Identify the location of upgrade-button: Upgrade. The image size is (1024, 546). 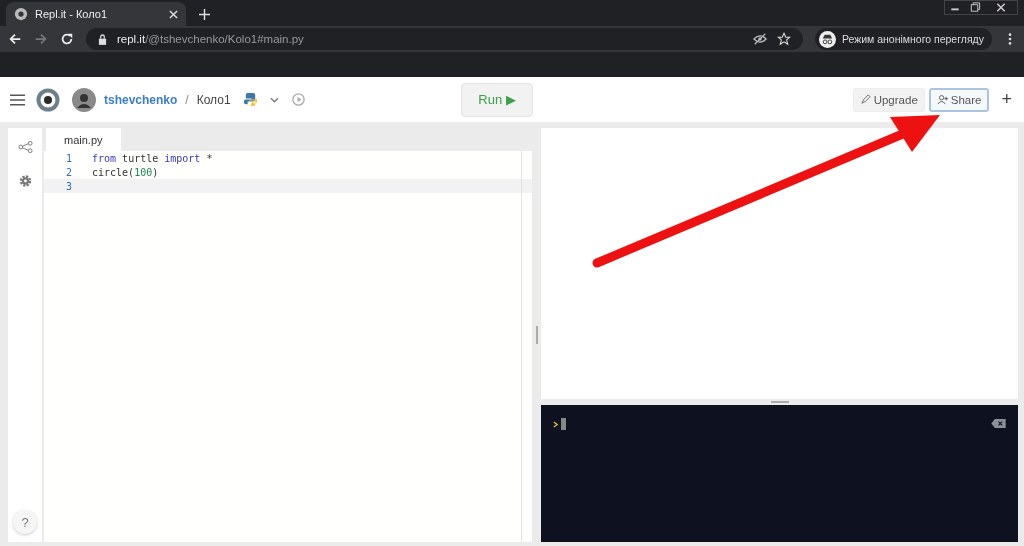
(888, 99).